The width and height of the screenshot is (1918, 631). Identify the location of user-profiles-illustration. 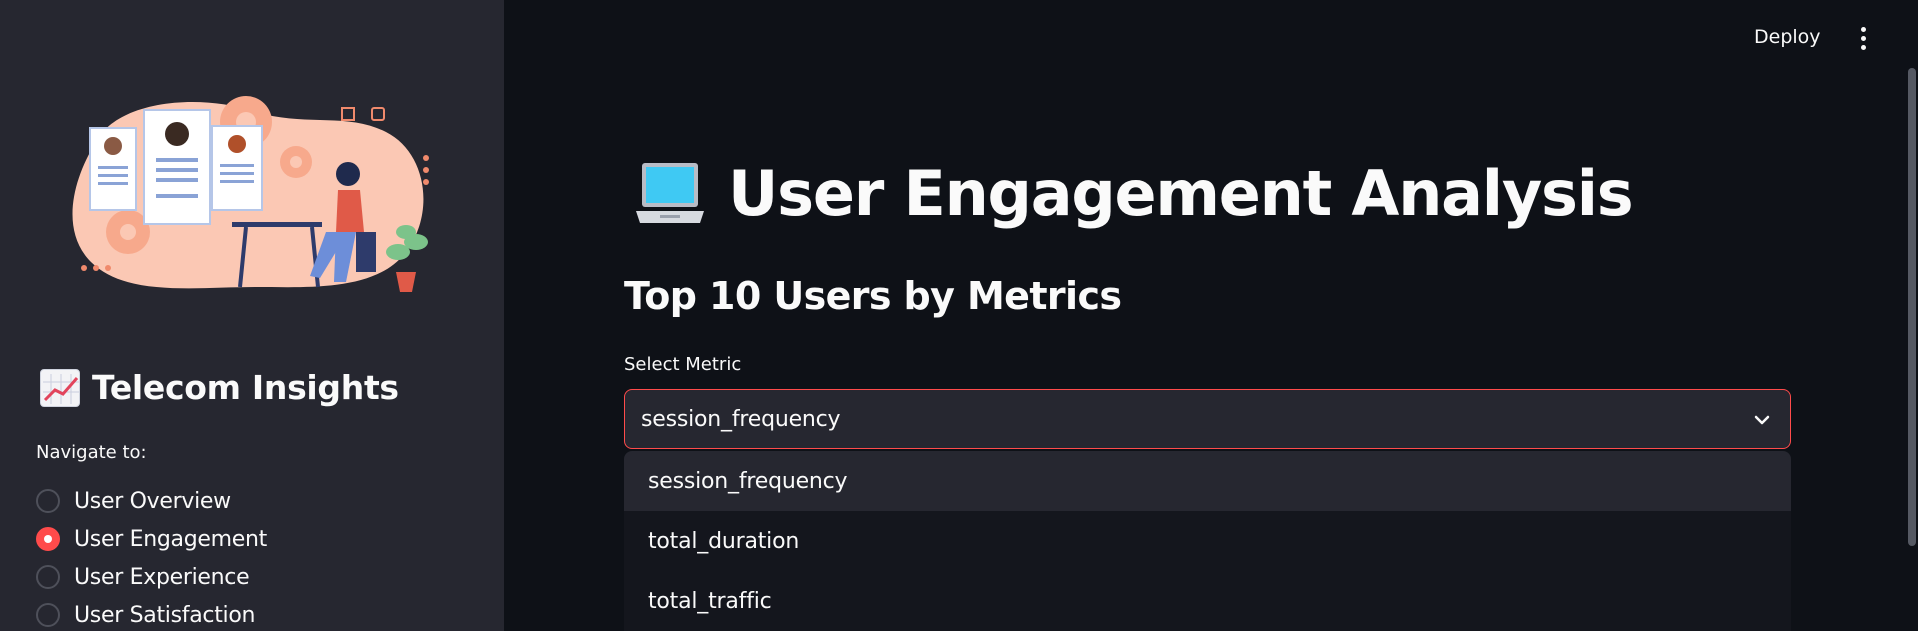
(250, 194).